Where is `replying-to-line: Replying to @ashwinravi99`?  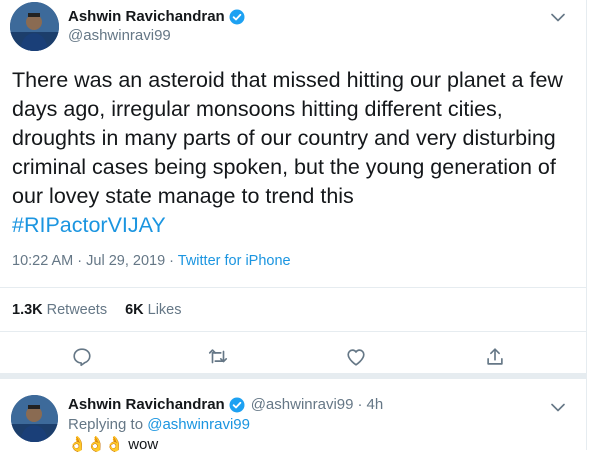 replying-to-line: Replying to @ashwinravi99 is located at coordinates (159, 424).